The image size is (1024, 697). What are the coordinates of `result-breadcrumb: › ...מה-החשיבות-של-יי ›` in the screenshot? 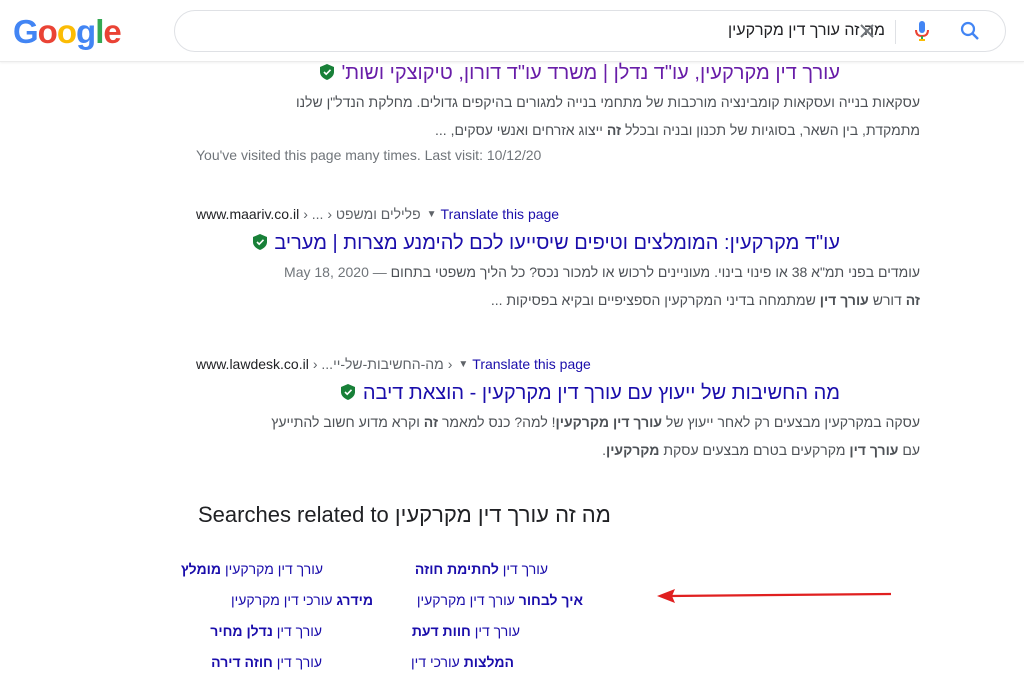 It's located at (382, 364).